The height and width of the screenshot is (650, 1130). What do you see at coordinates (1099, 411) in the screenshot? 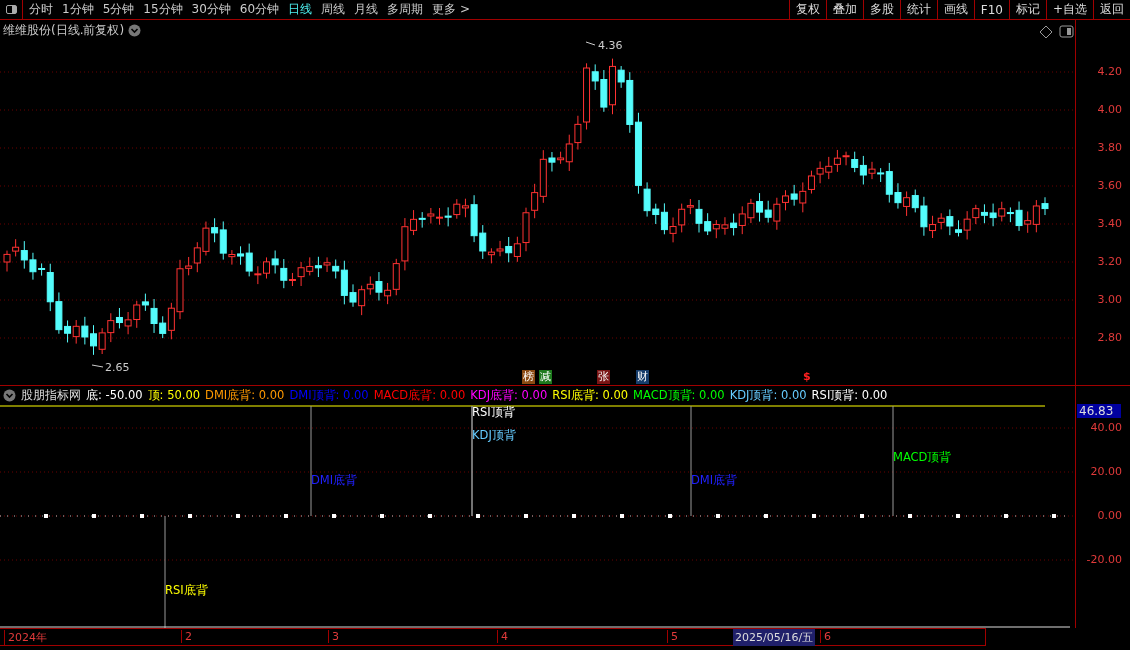
I see `current-value-label: 46.83` at bounding box center [1099, 411].